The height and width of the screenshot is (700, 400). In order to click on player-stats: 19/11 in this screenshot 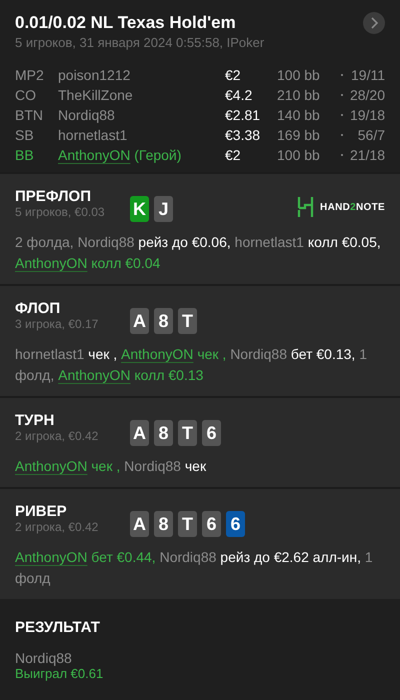, I will do `click(367, 75)`.